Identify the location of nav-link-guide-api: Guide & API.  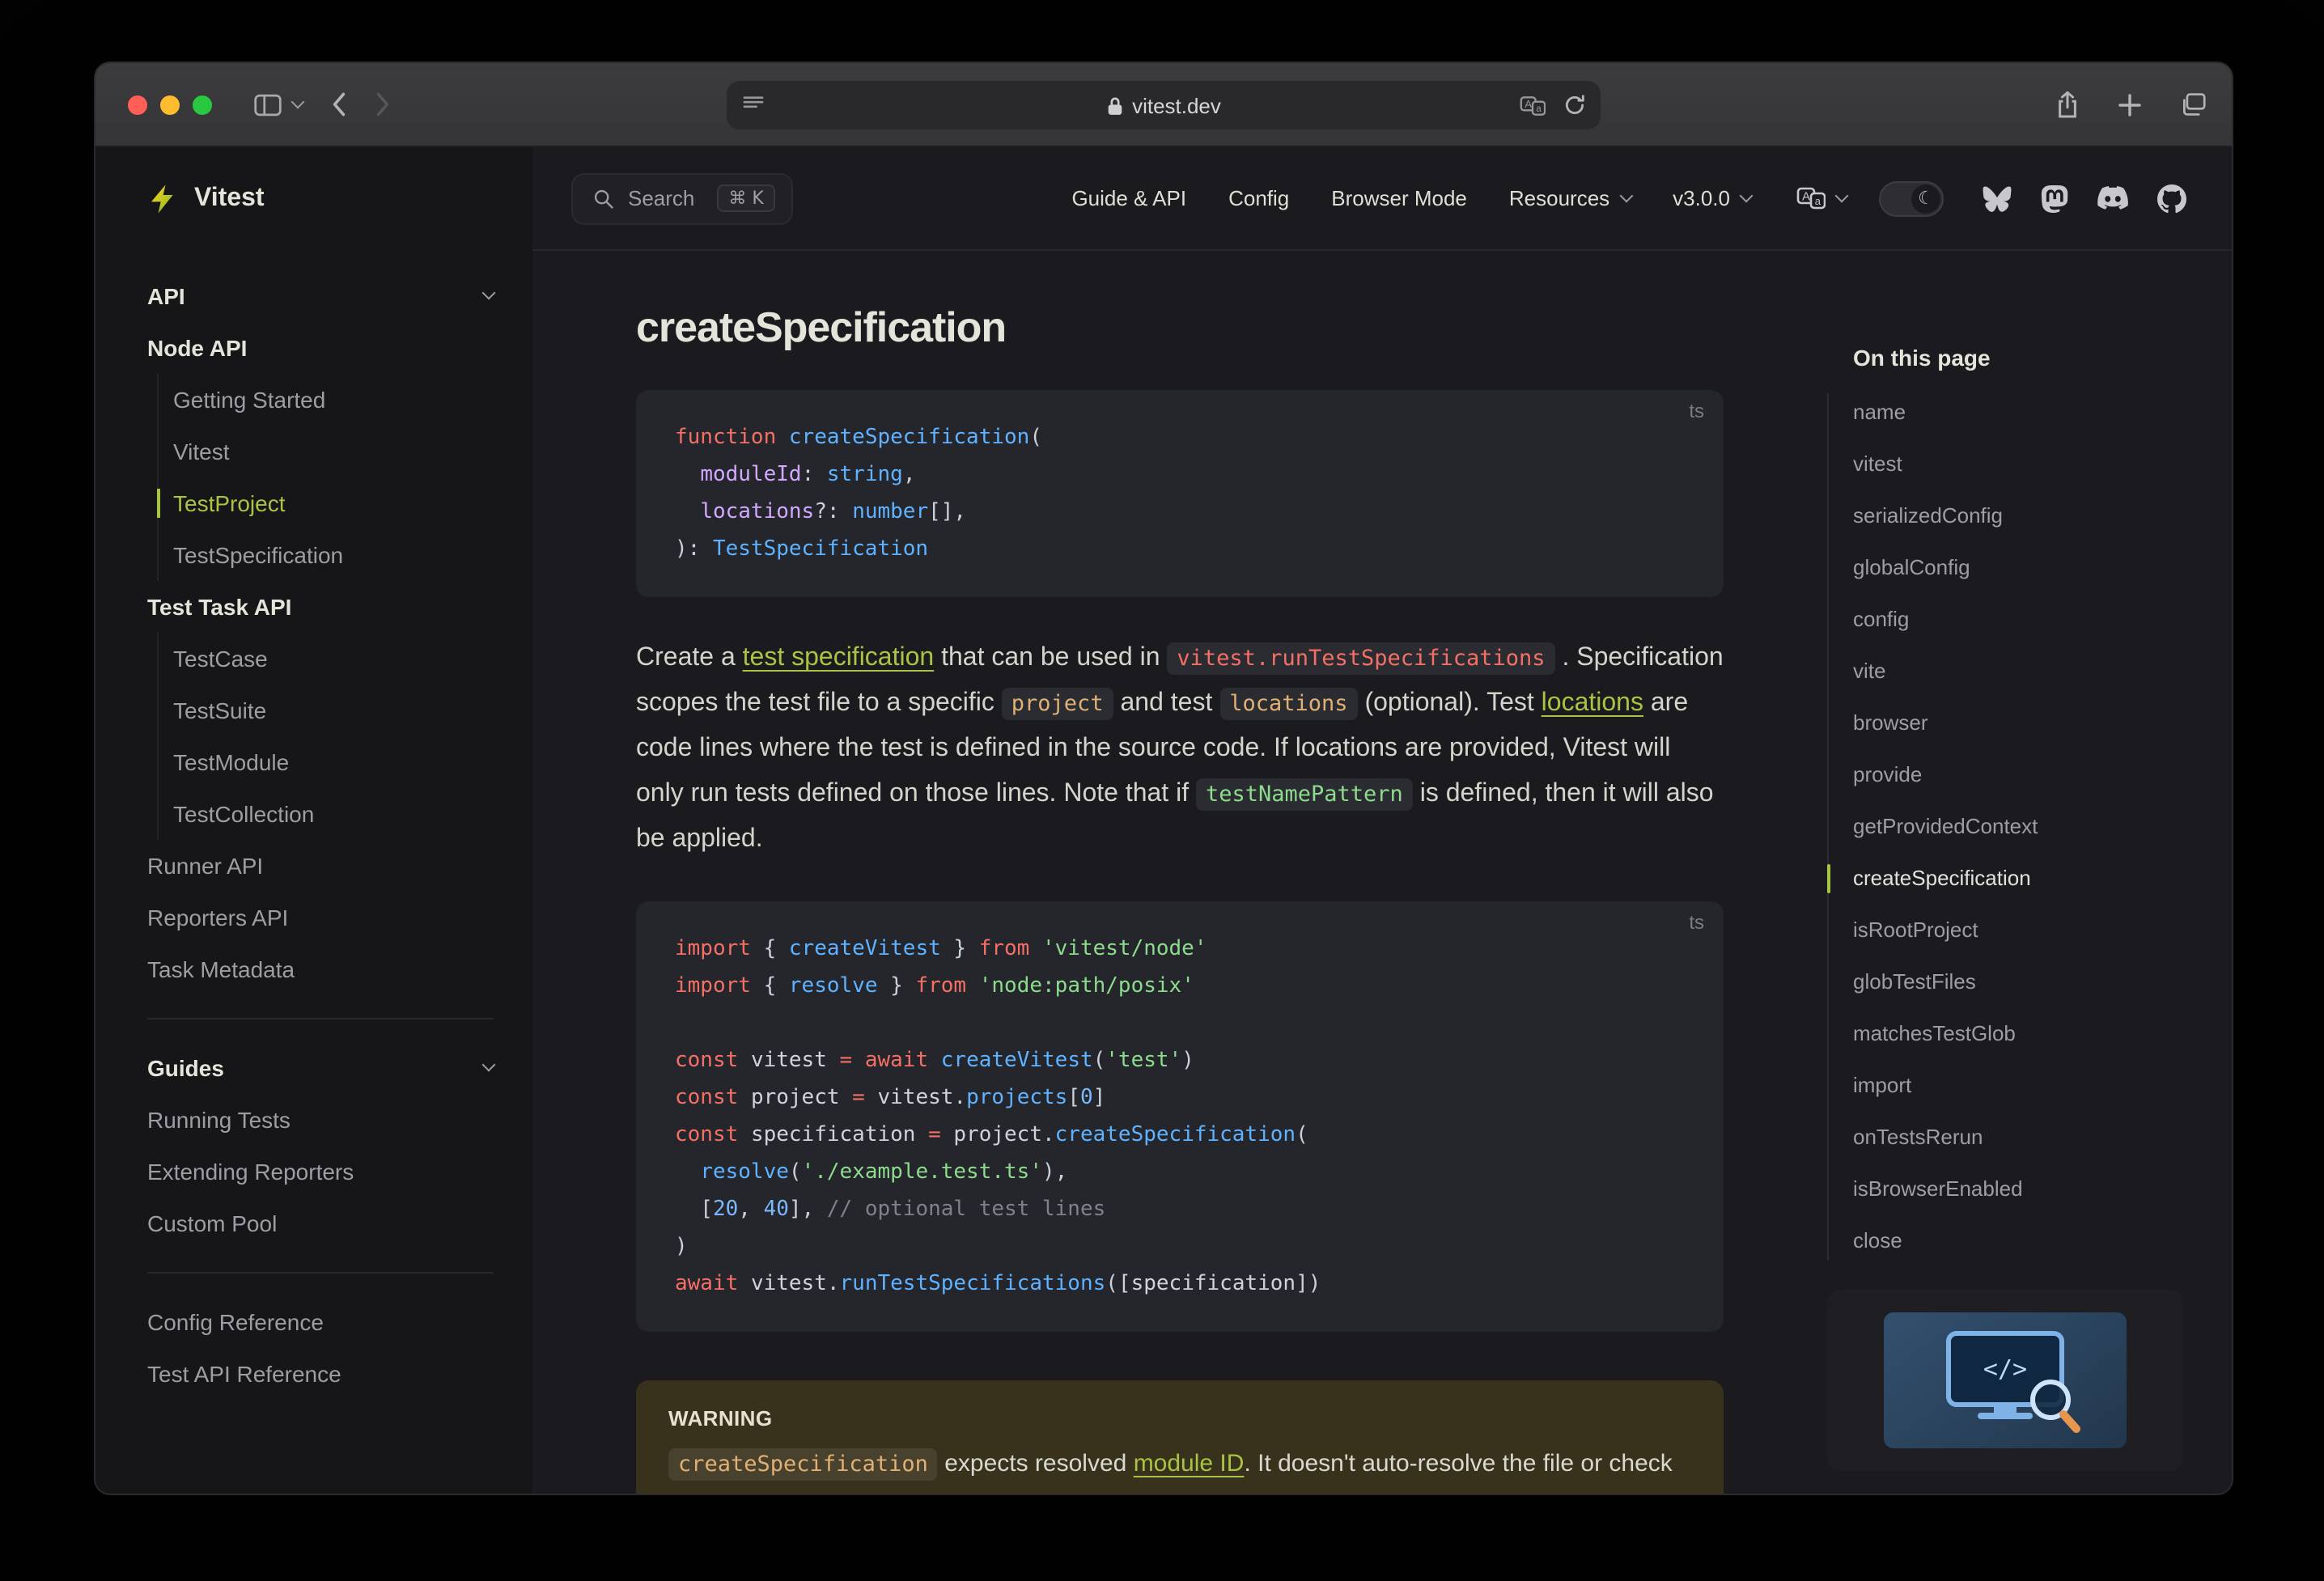
(1129, 198).